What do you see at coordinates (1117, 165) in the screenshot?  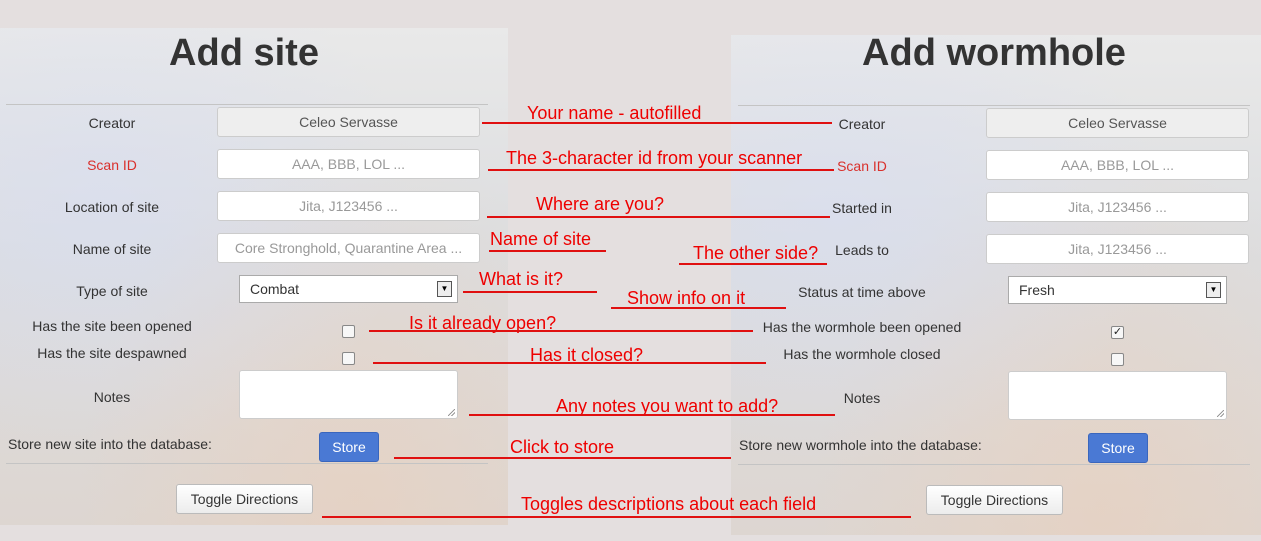 I see `wormhole-scan-id-input` at bounding box center [1117, 165].